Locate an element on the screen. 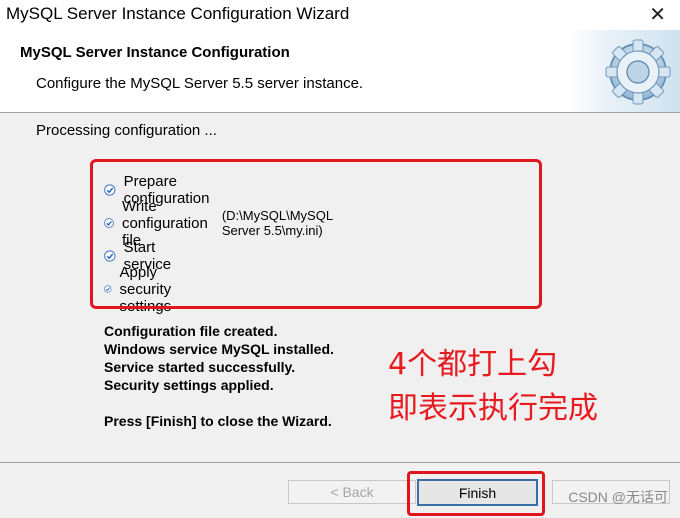 This screenshot has height=518, width=680. result-line: Service started successfully. is located at coordinates (200, 367).